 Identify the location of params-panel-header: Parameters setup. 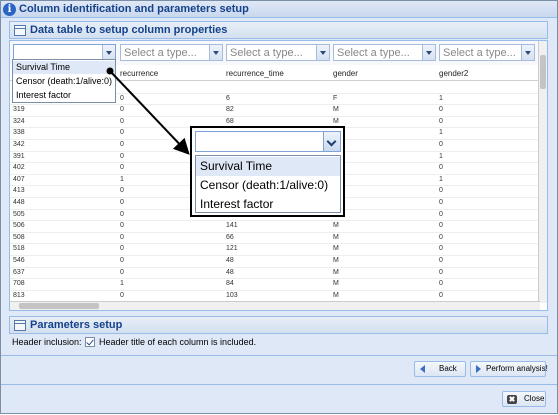
(278, 325).